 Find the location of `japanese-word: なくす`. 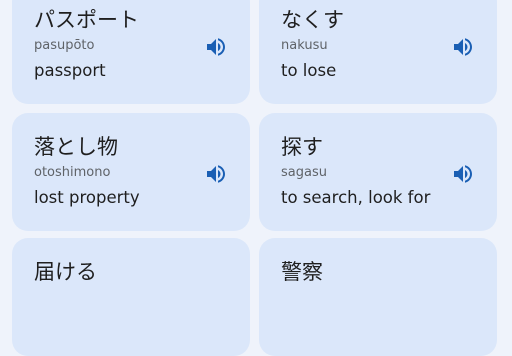

japanese-word: なくす is located at coordinates (312, 20).